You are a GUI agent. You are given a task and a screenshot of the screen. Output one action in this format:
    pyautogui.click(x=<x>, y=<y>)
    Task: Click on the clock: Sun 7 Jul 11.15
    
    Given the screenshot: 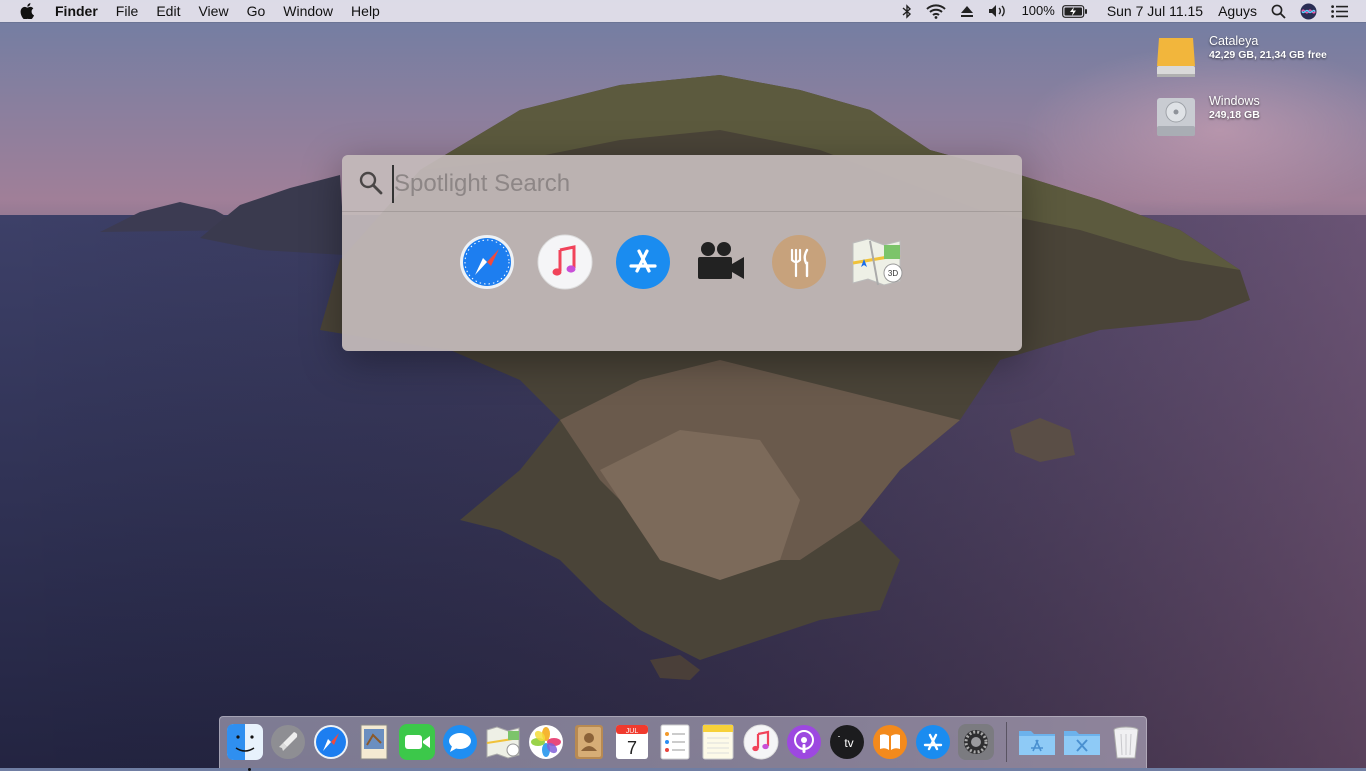 What is the action you would take?
    pyautogui.click(x=1152, y=11)
    